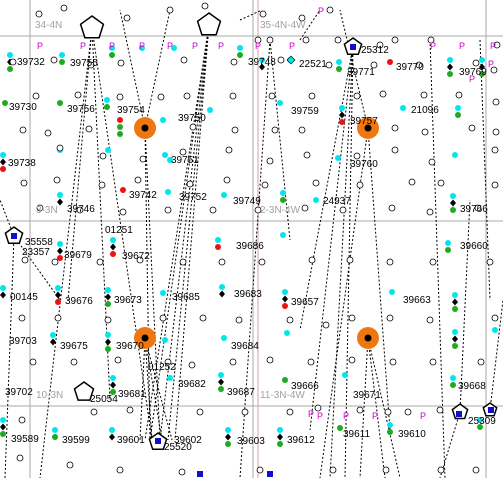 The image size is (503, 478). Describe the element at coordinates (47, 210) in the screenshot. I see `township-label: 3-3N` at that location.